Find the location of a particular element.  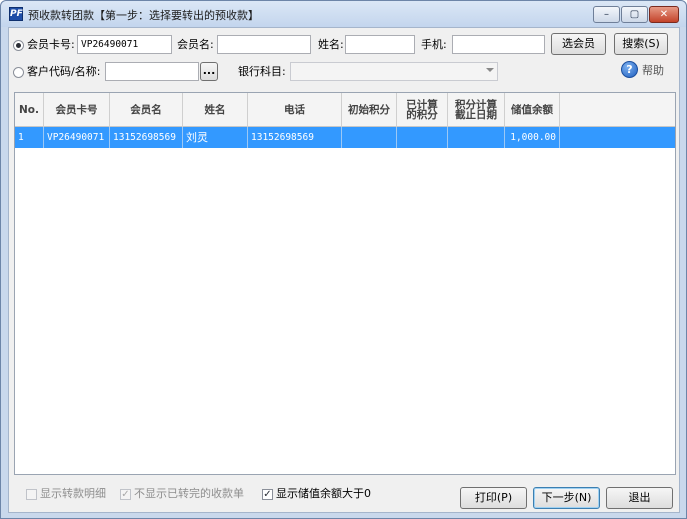

cell-member-name: 13152698569 is located at coordinates (146, 137).